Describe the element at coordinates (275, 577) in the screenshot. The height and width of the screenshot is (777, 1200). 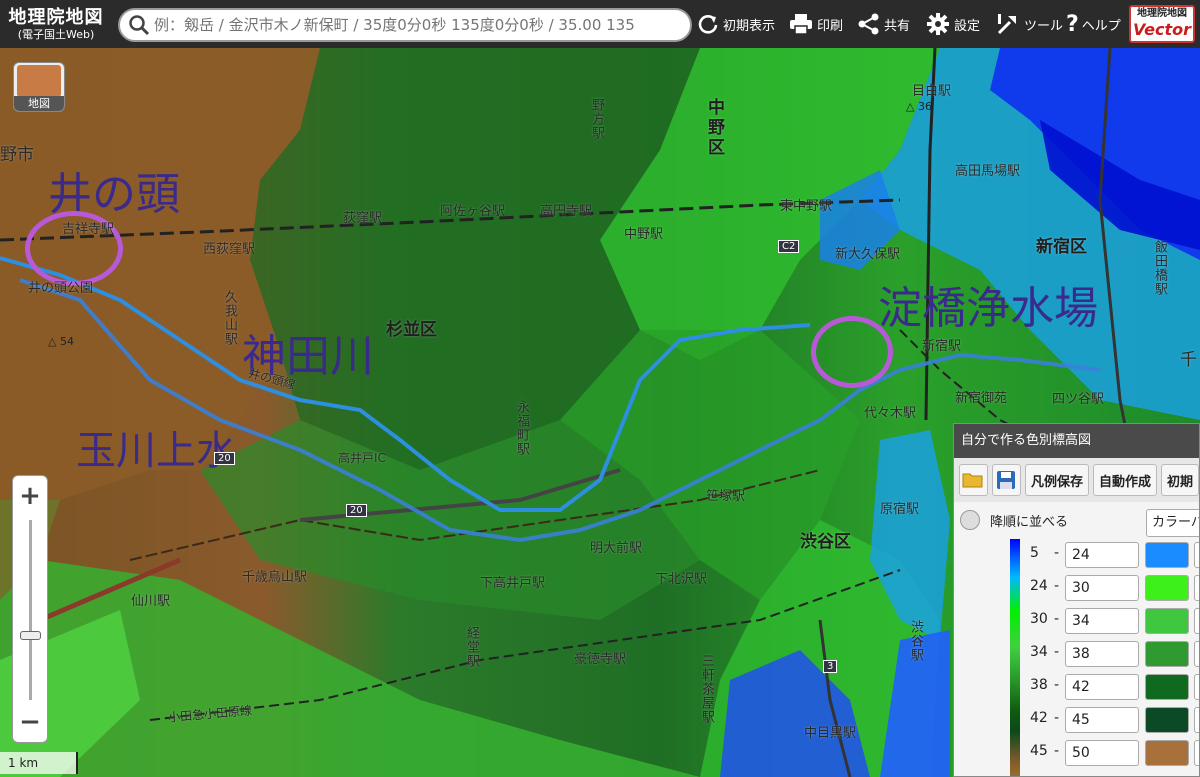
I see `station-chitosekarasuyama: 千歳烏山駅` at that location.